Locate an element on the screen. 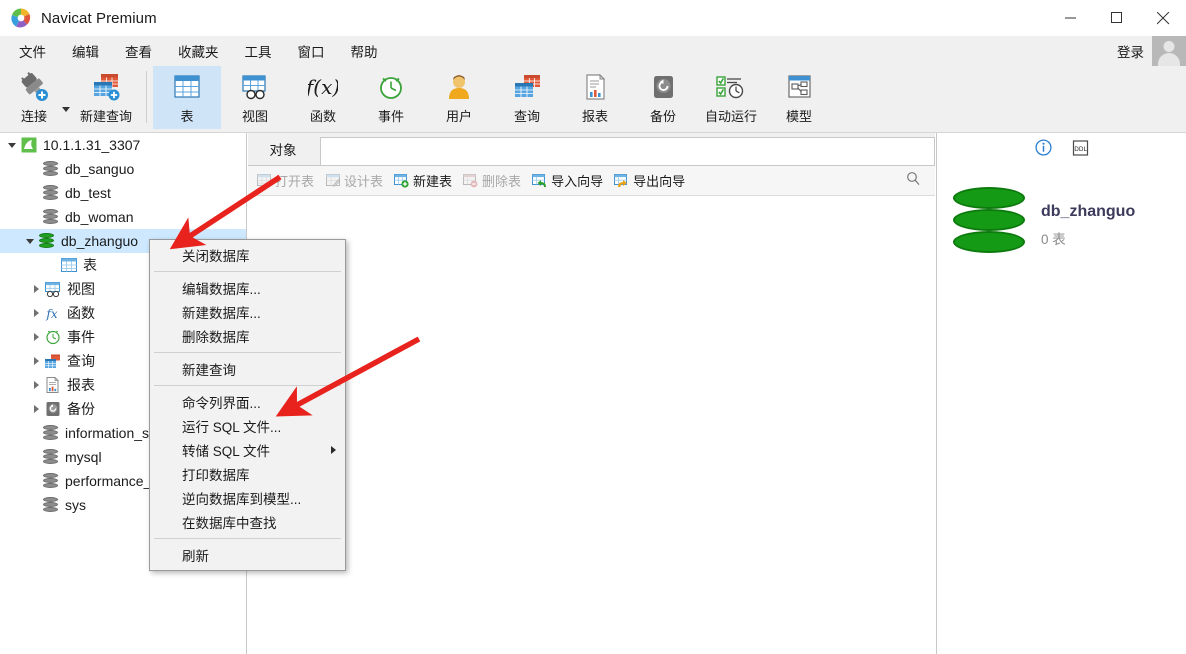 The height and width of the screenshot is (654, 1186). user-avatar-icon is located at coordinates (1169, 51).